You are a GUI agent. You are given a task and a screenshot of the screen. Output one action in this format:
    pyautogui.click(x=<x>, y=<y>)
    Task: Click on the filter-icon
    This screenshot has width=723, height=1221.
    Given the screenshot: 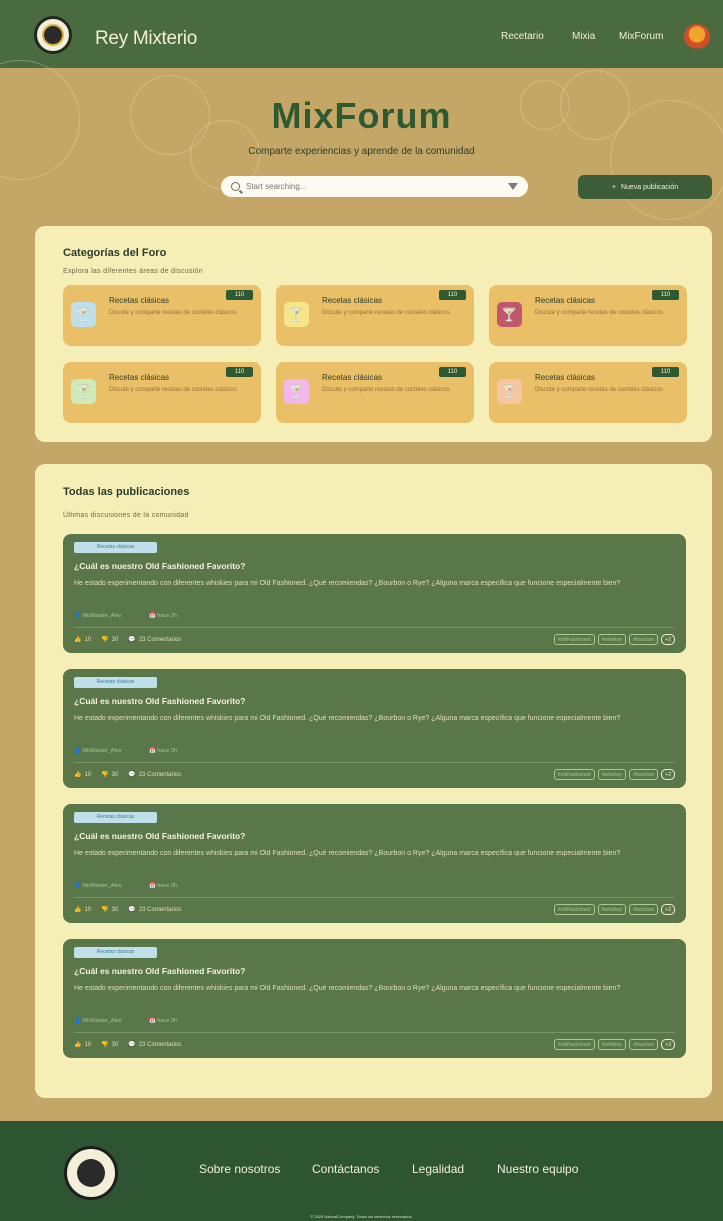 What is the action you would take?
    pyautogui.click(x=513, y=186)
    